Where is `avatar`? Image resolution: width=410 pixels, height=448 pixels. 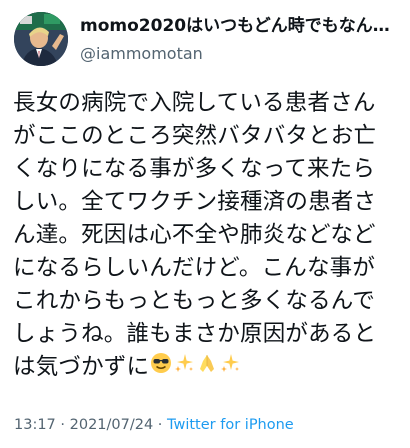 avatar is located at coordinates (41, 39).